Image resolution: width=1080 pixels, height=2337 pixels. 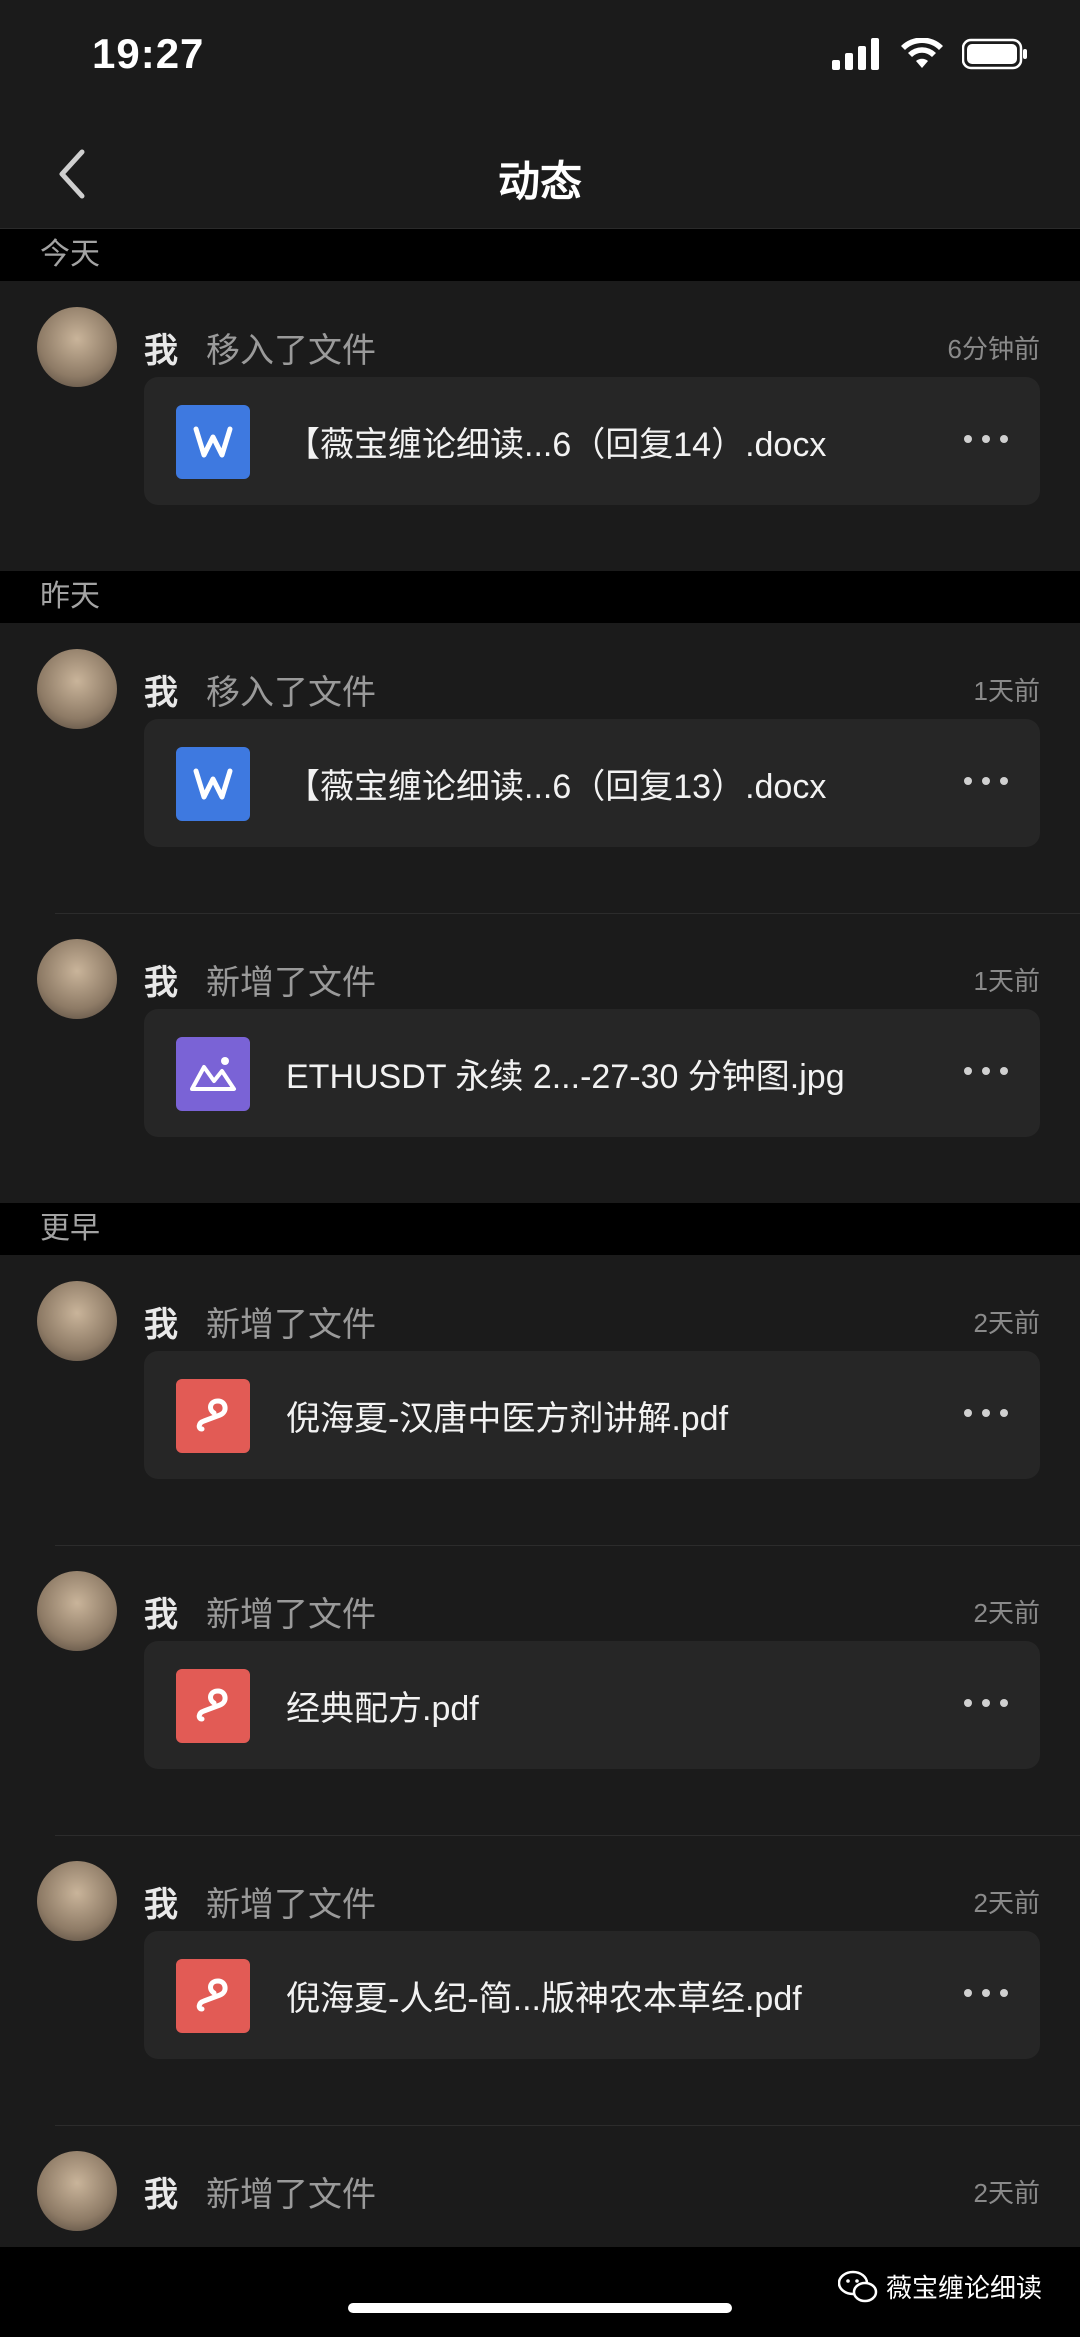 I want to click on list-item: 我 移入了文件 1天前 【薇宝缠论细读...6（回复13）.docx, so click(x=540, y=768).